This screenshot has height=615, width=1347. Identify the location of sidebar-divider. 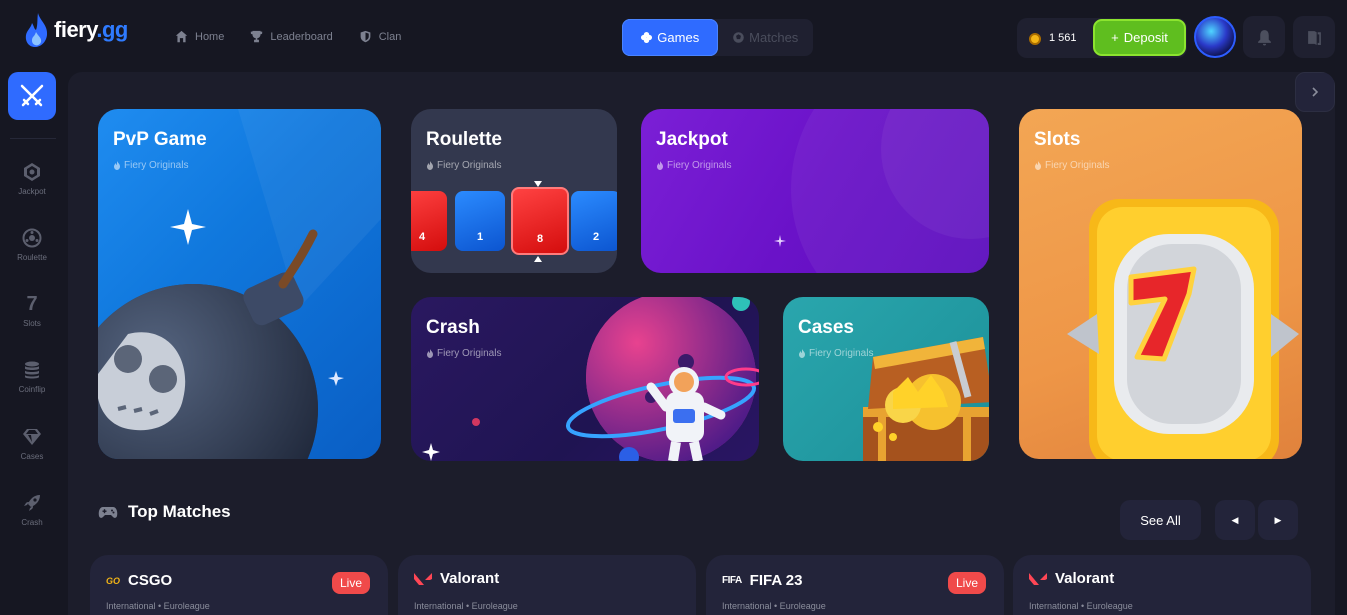
(33, 138).